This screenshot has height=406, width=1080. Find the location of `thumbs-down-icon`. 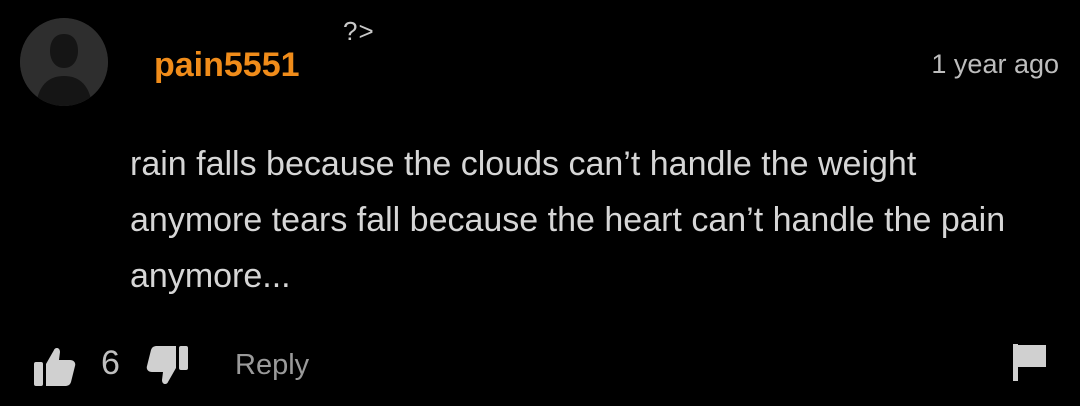

thumbs-down-icon is located at coordinates (167, 365).